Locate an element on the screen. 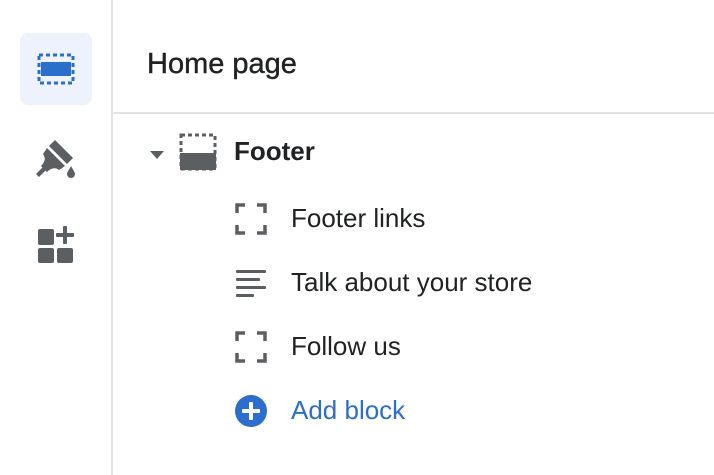  rail-theme-settings-button is located at coordinates (56, 157).